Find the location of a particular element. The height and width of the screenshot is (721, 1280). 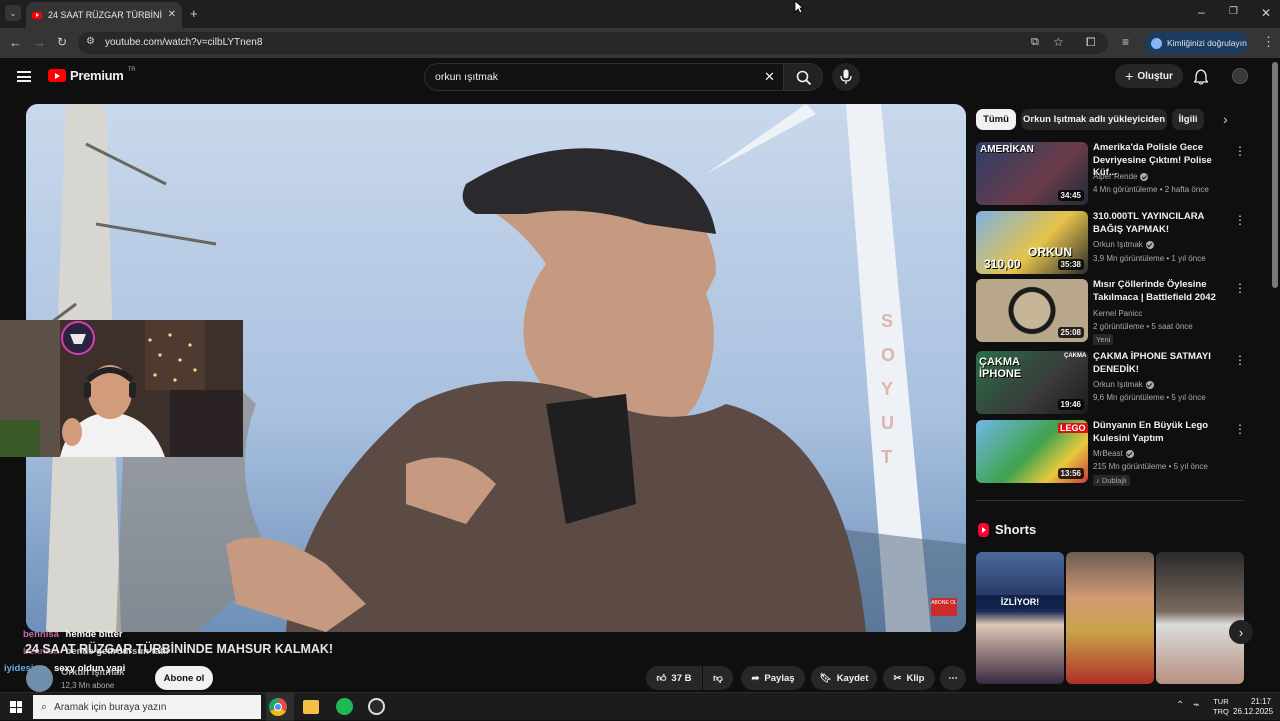

plus-icon: + is located at coordinates (1129, 76).